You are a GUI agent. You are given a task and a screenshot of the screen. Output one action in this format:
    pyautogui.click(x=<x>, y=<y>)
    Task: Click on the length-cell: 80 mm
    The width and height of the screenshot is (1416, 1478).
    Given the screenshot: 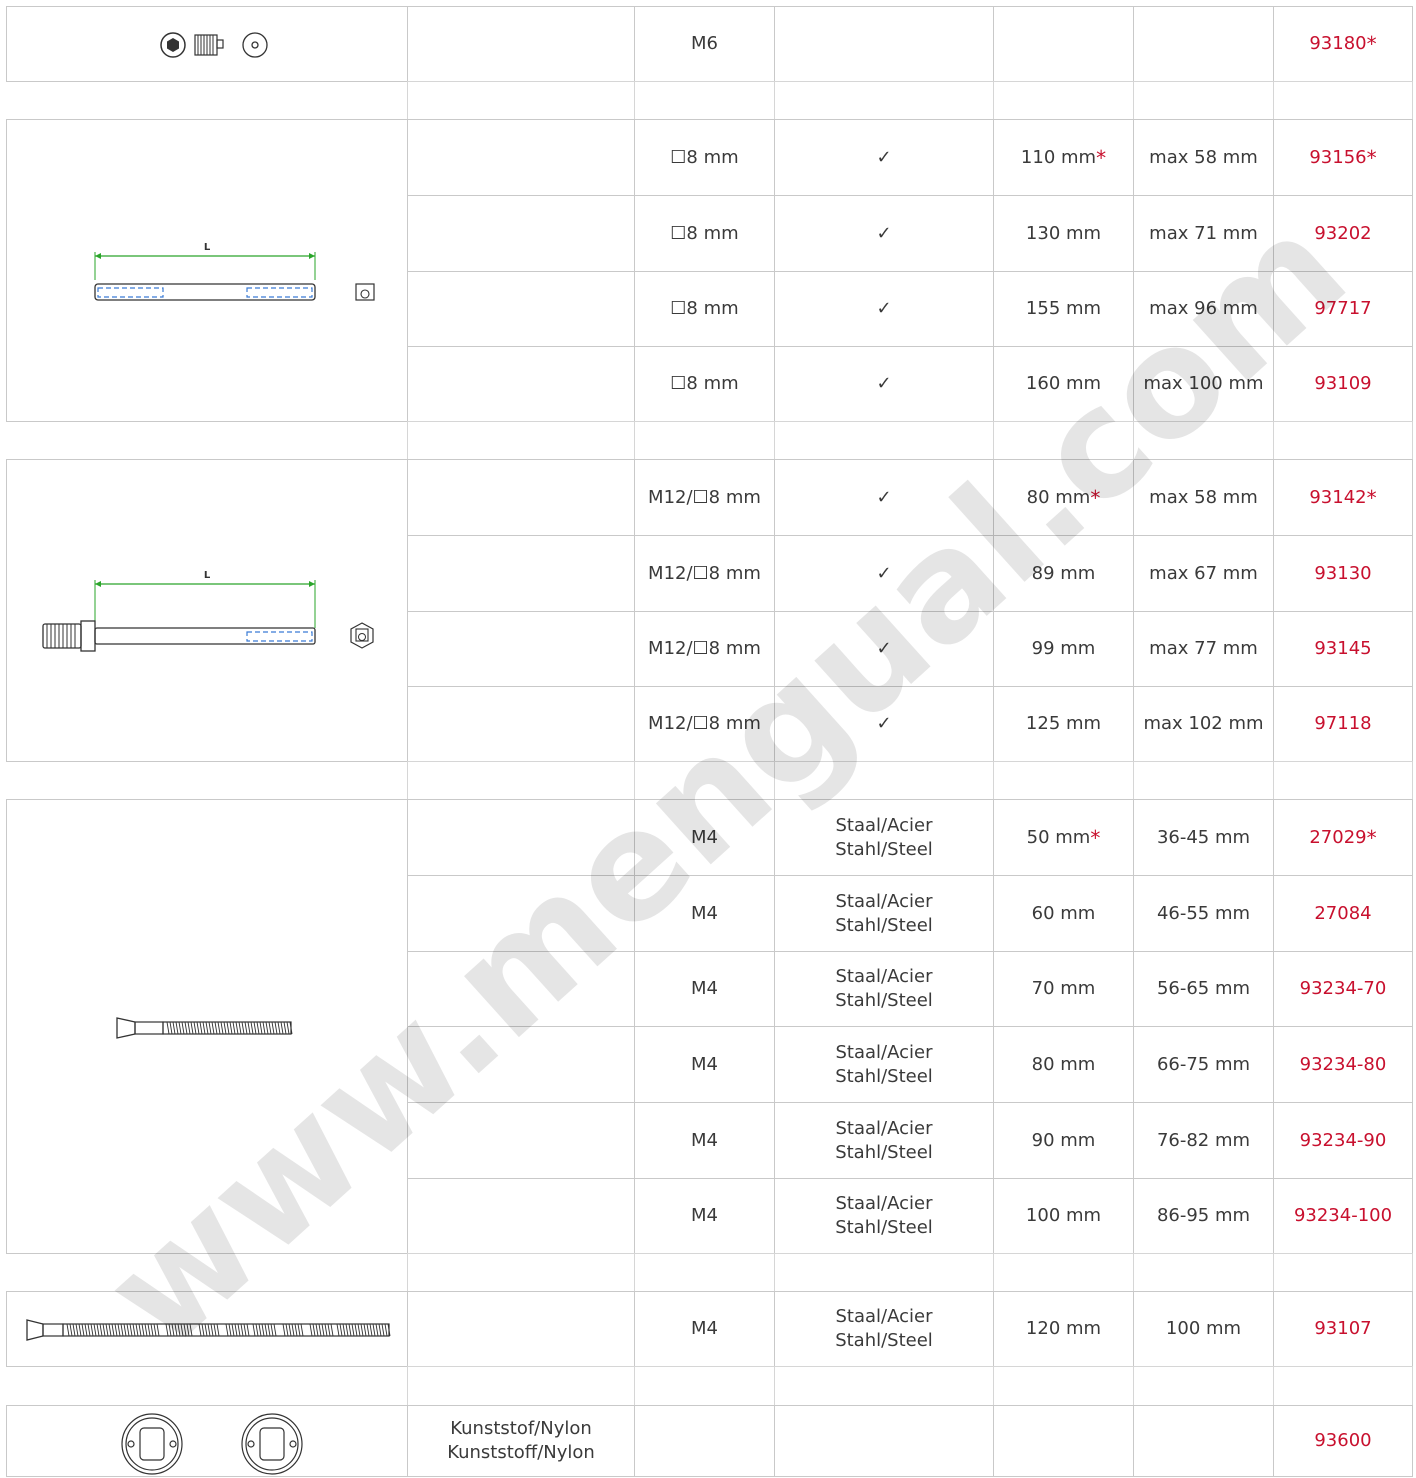 What is the action you would take?
    pyautogui.click(x=1063, y=1064)
    